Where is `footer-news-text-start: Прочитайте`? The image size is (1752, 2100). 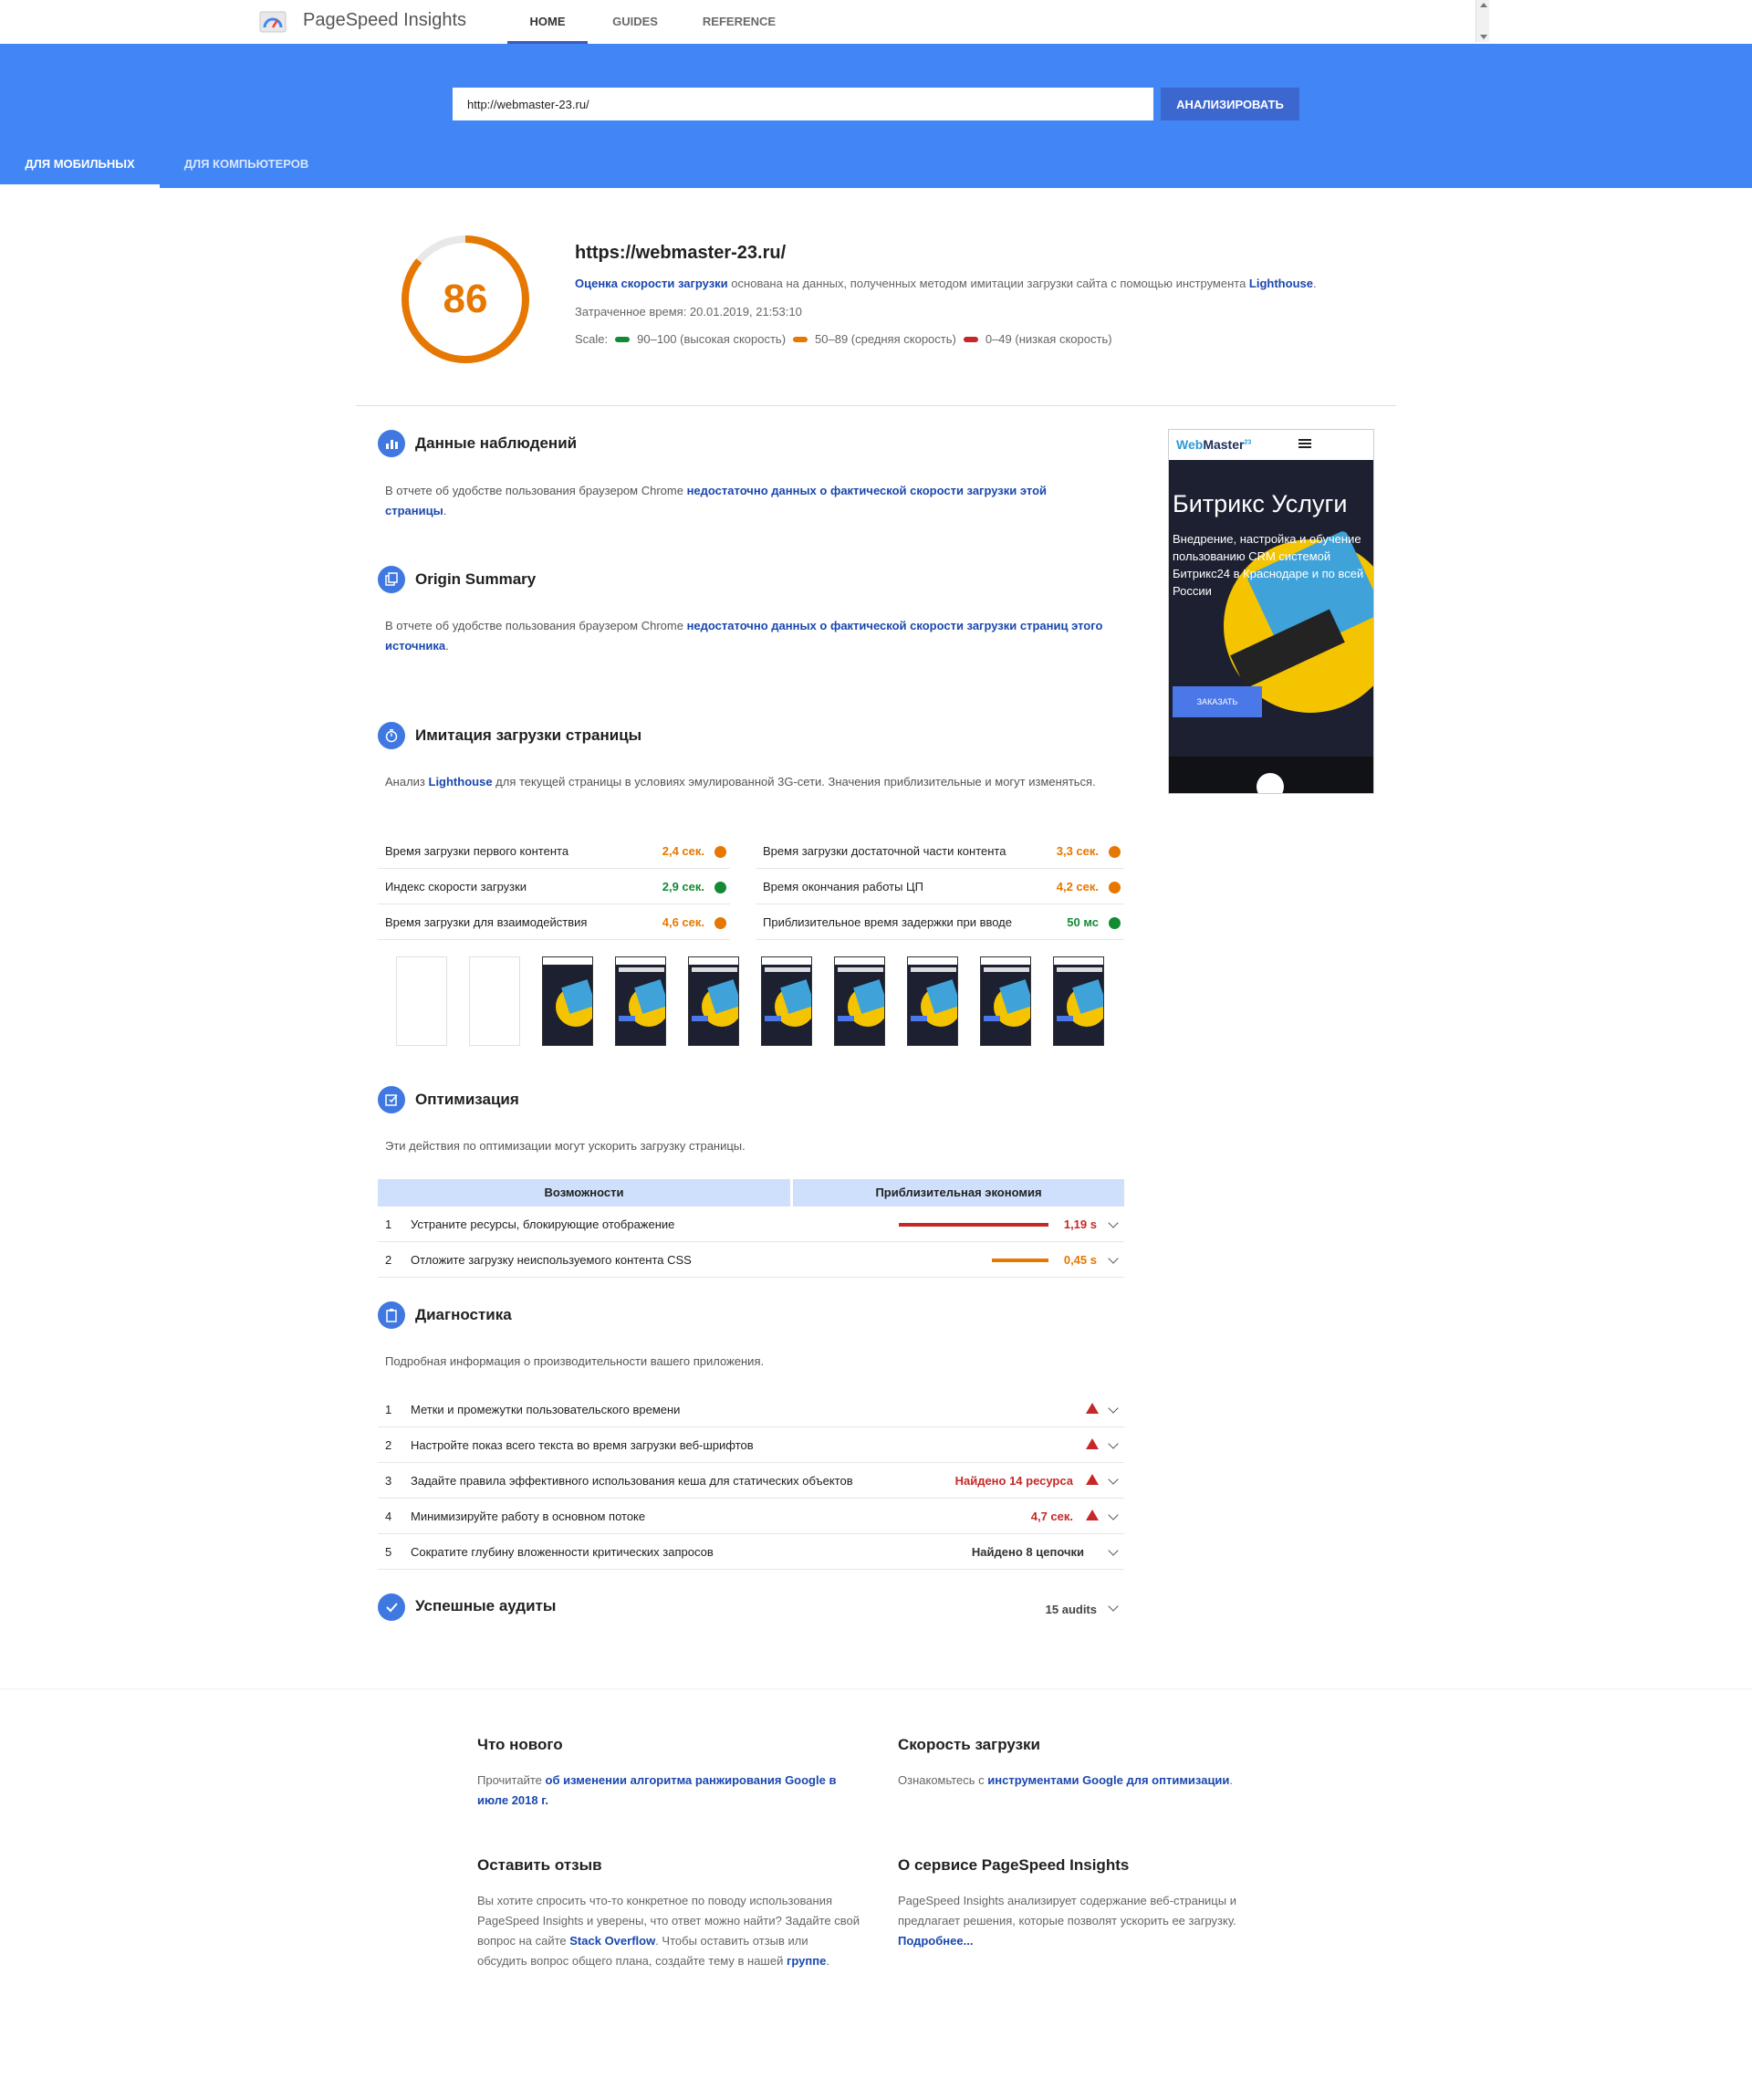 footer-news-text-start: Прочитайте is located at coordinates (511, 1780).